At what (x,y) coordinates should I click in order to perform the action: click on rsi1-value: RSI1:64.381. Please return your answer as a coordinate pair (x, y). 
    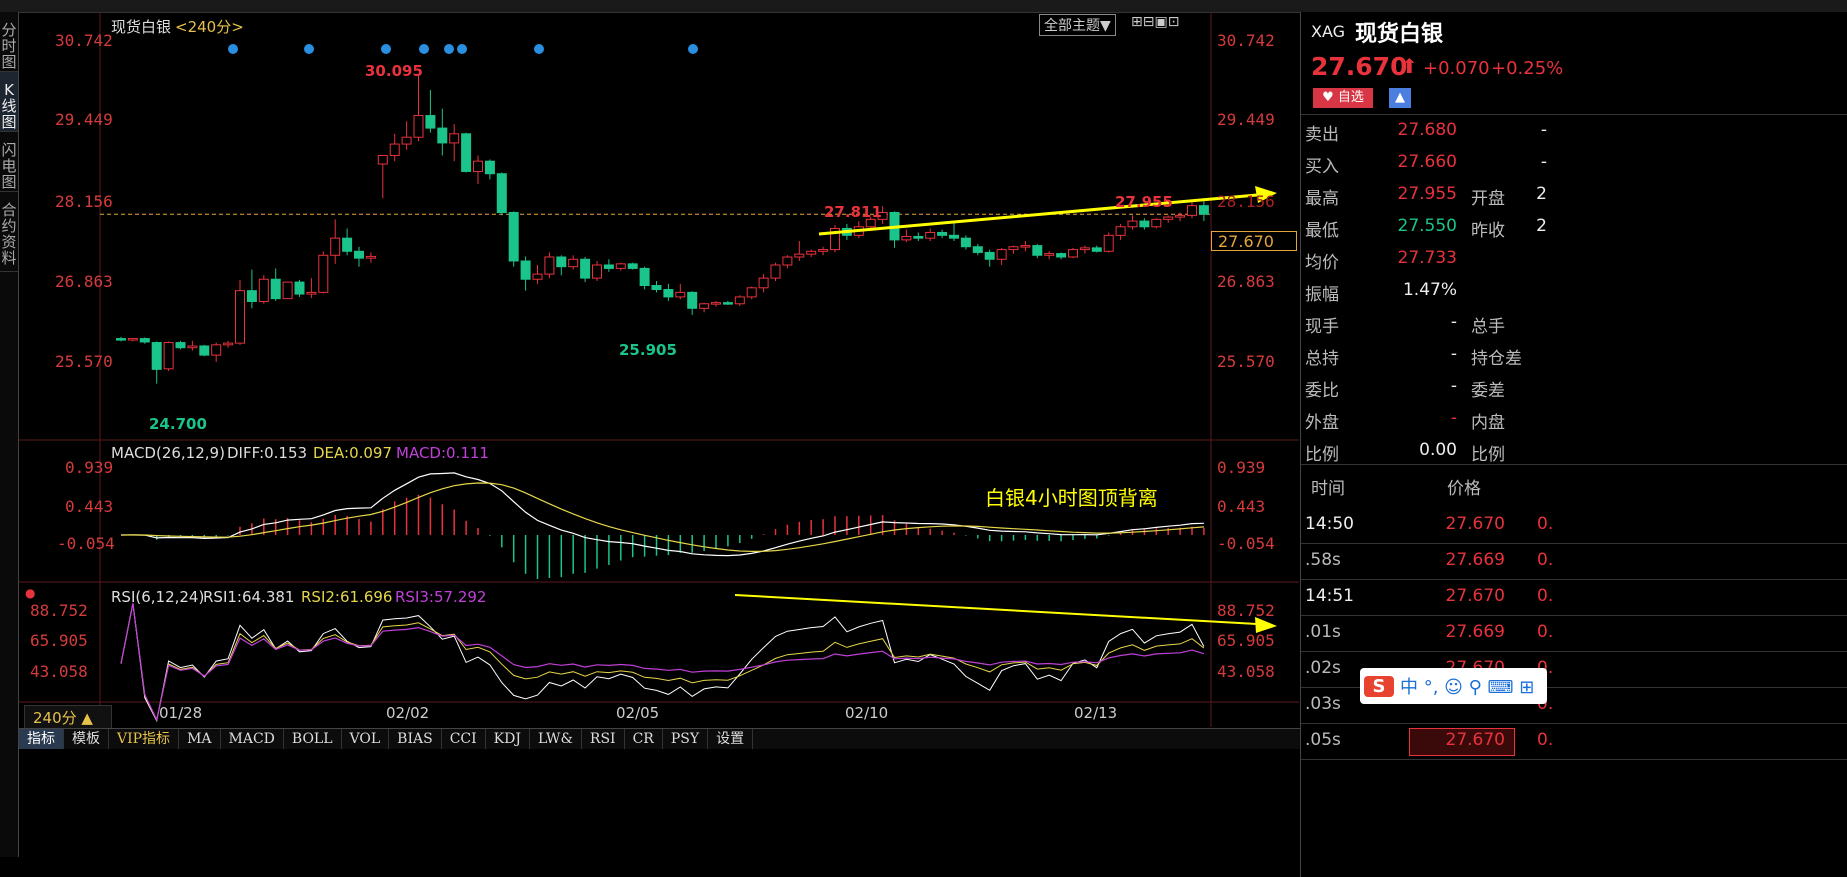
    Looking at the image, I should click on (249, 597).